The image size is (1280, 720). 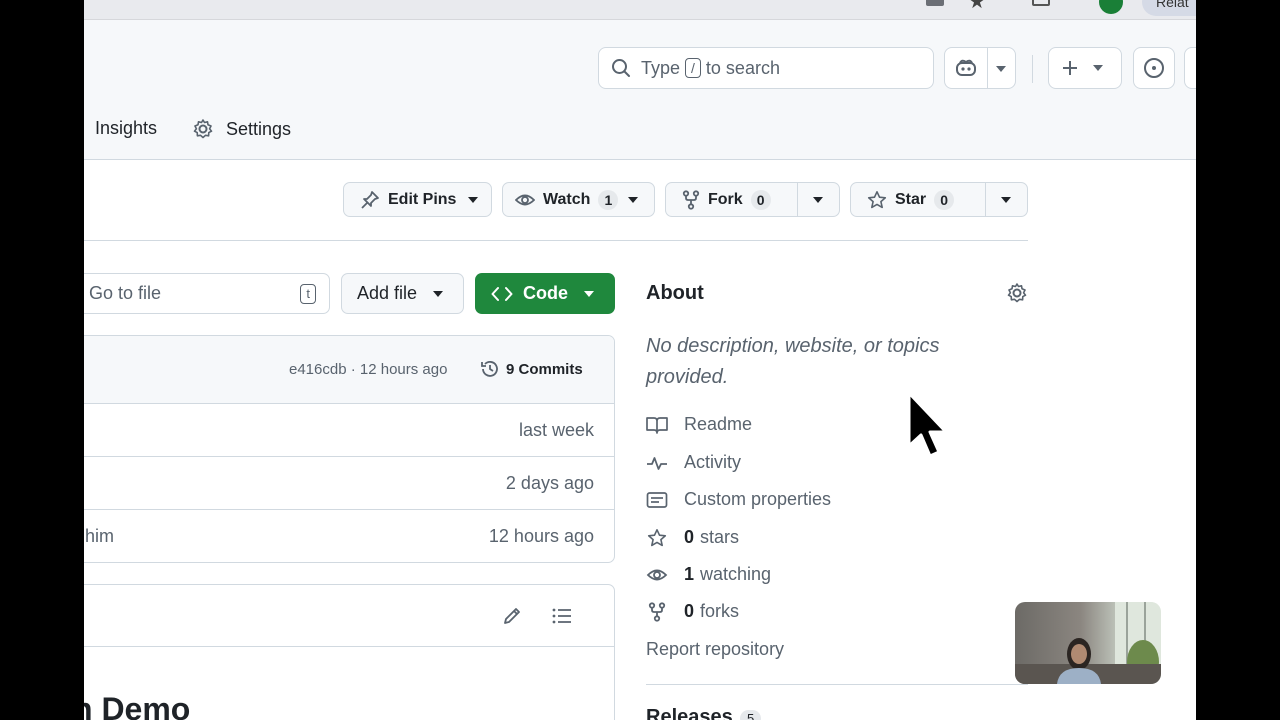 I want to click on tab-settings: Settings, so click(x=241, y=129).